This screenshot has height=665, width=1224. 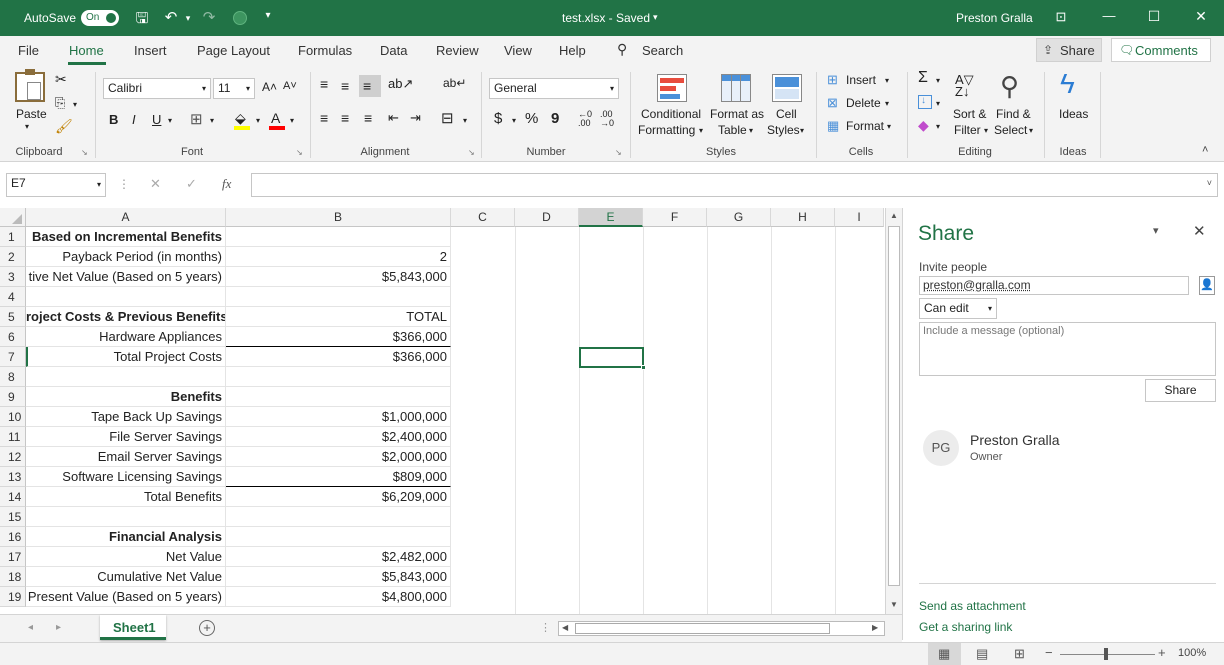 What do you see at coordinates (622, 49) in the screenshot?
I see `search-icon: ⚲` at bounding box center [622, 49].